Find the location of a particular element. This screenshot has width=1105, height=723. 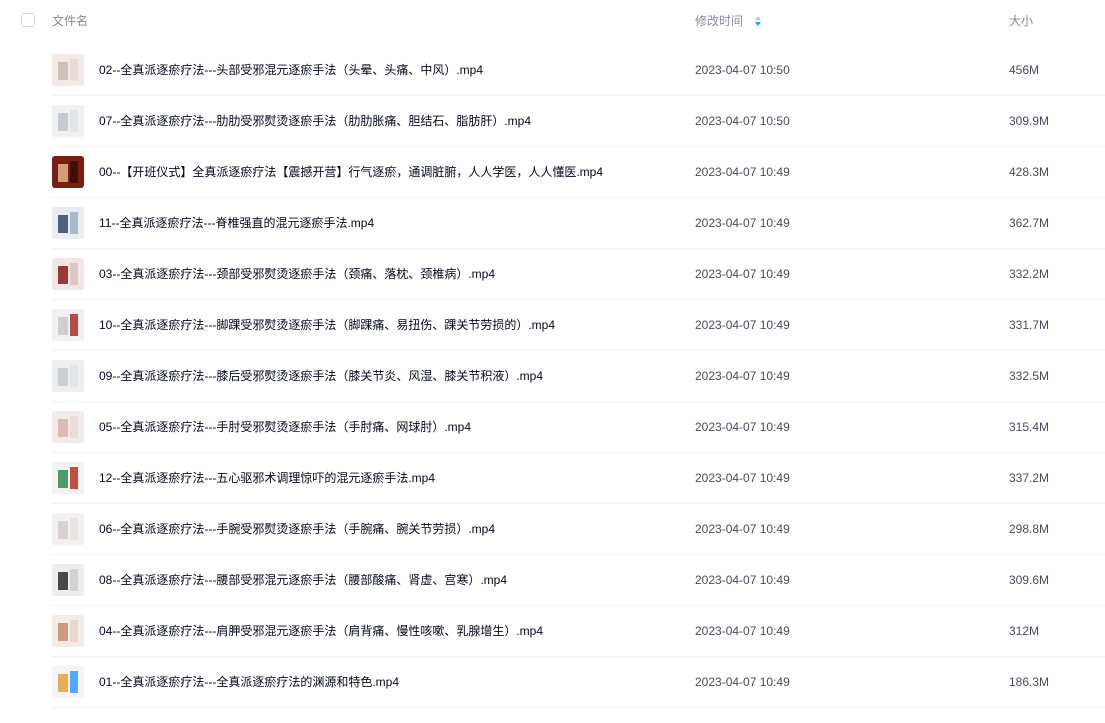

file-size: 309.9M is located at coordinates (1029, 121).